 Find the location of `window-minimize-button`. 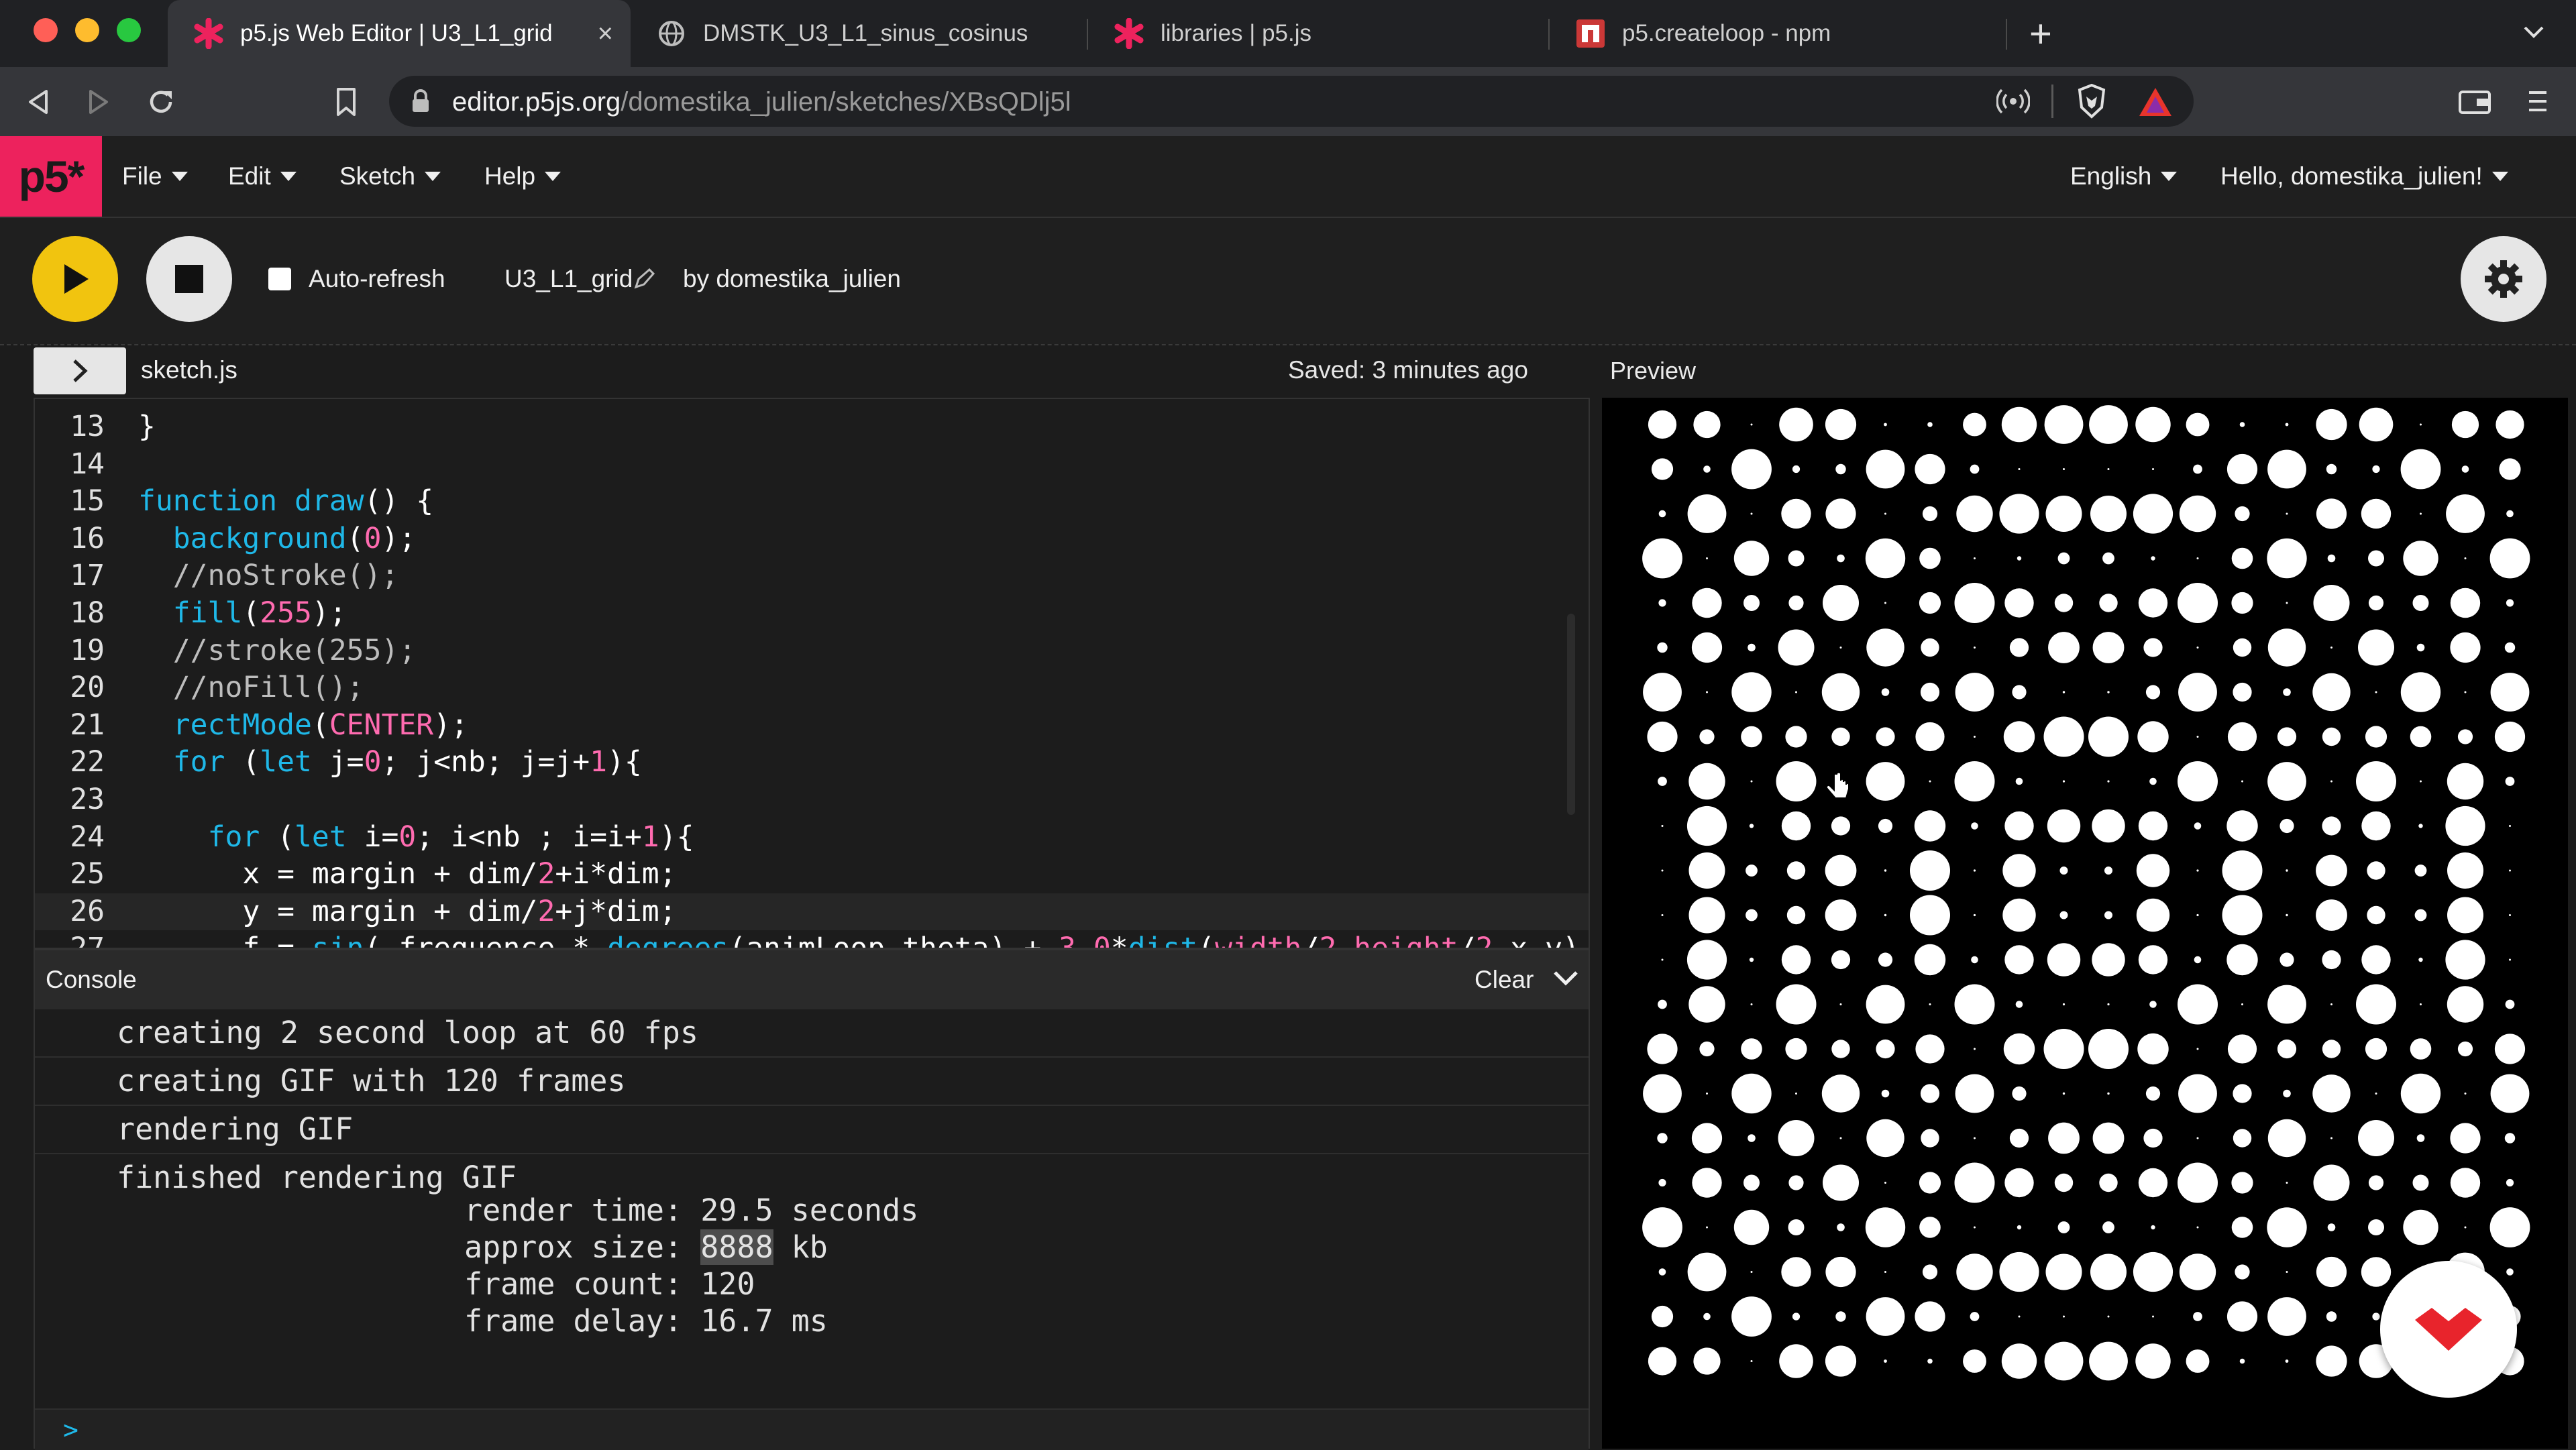

window-minimize-button is located at coordinates (87, 30).